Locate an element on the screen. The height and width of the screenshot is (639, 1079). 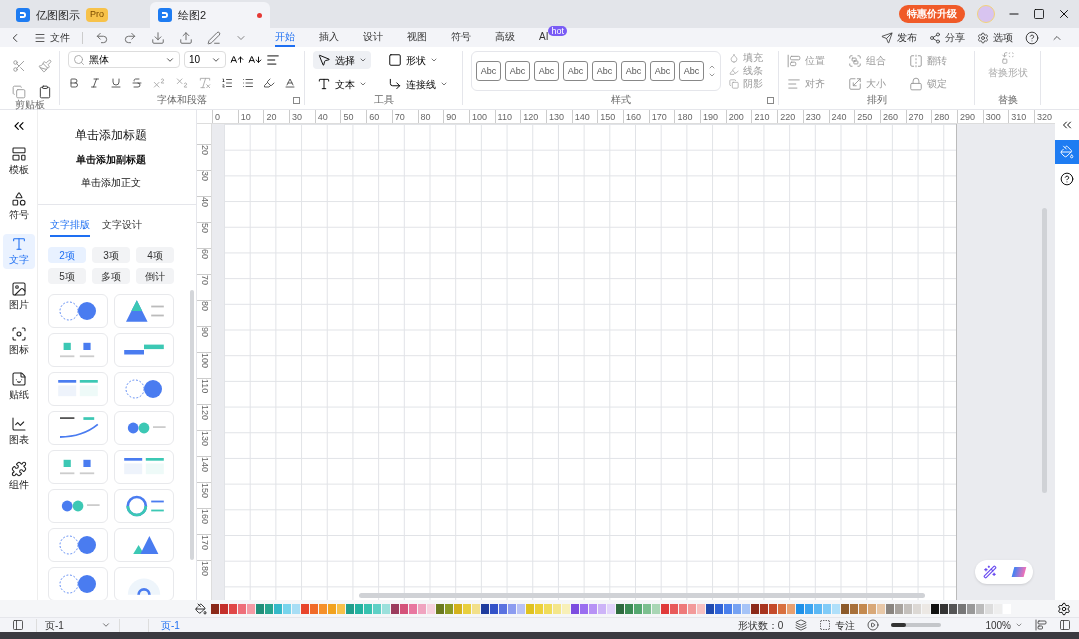
tool-button: 形状 is located at coordinates (412, 60).